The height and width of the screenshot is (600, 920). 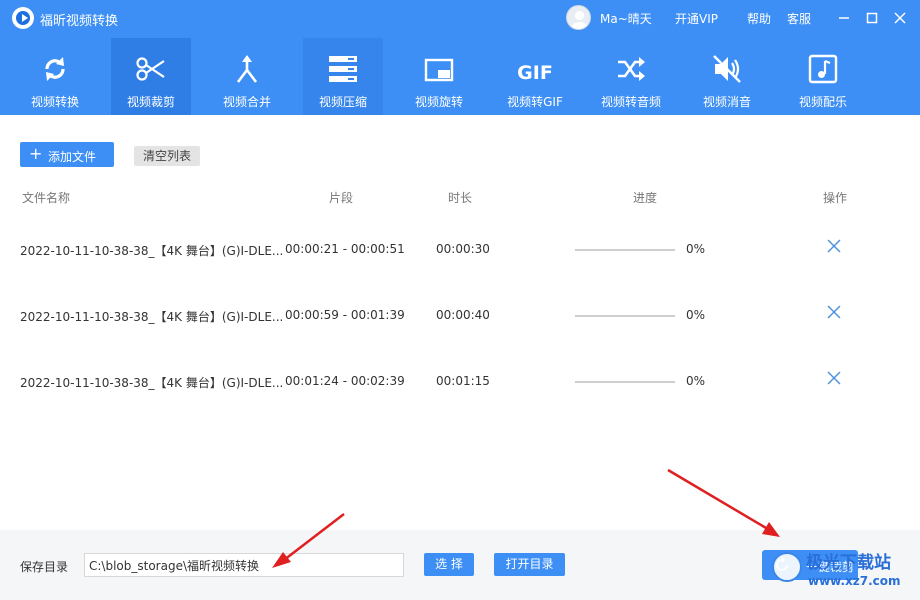 I want to click on tab-video-to-audio: 视频转音频, so click(x=631, y=76).